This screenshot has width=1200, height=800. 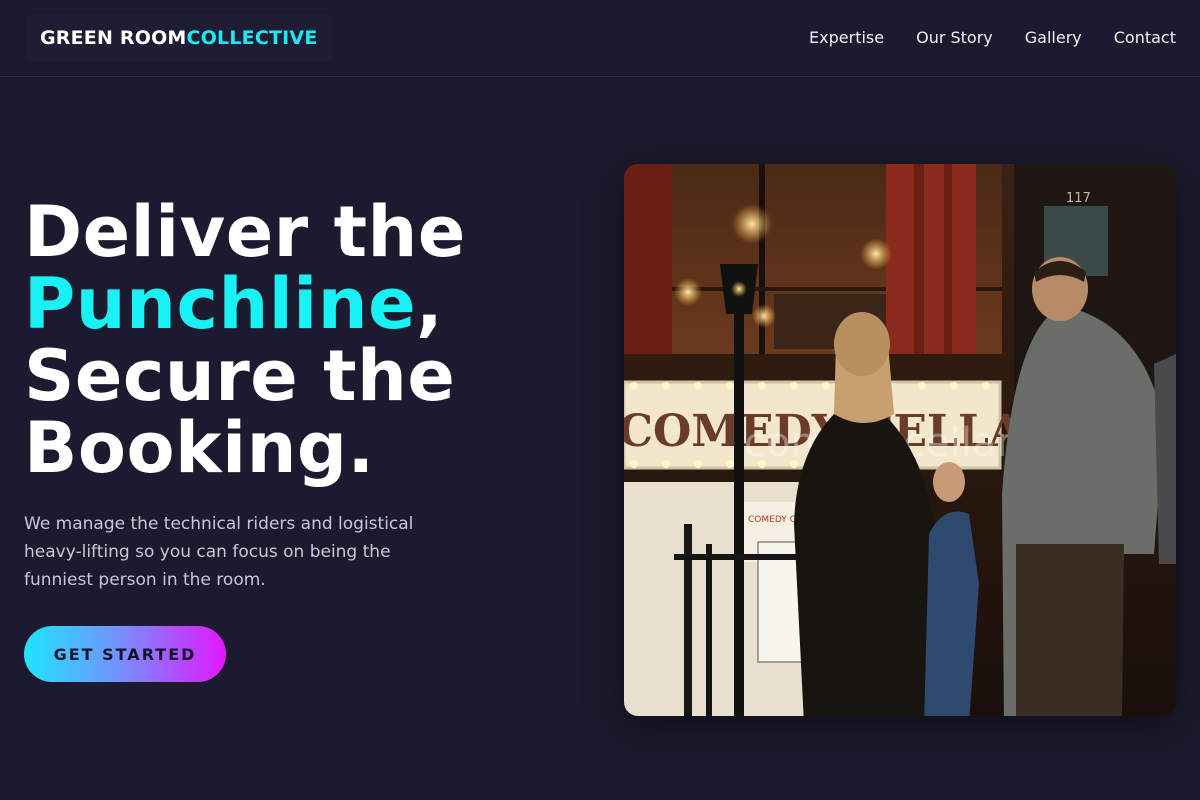 I want to click on nav-link-our-story: Our Story, so click(x=954, y=37).